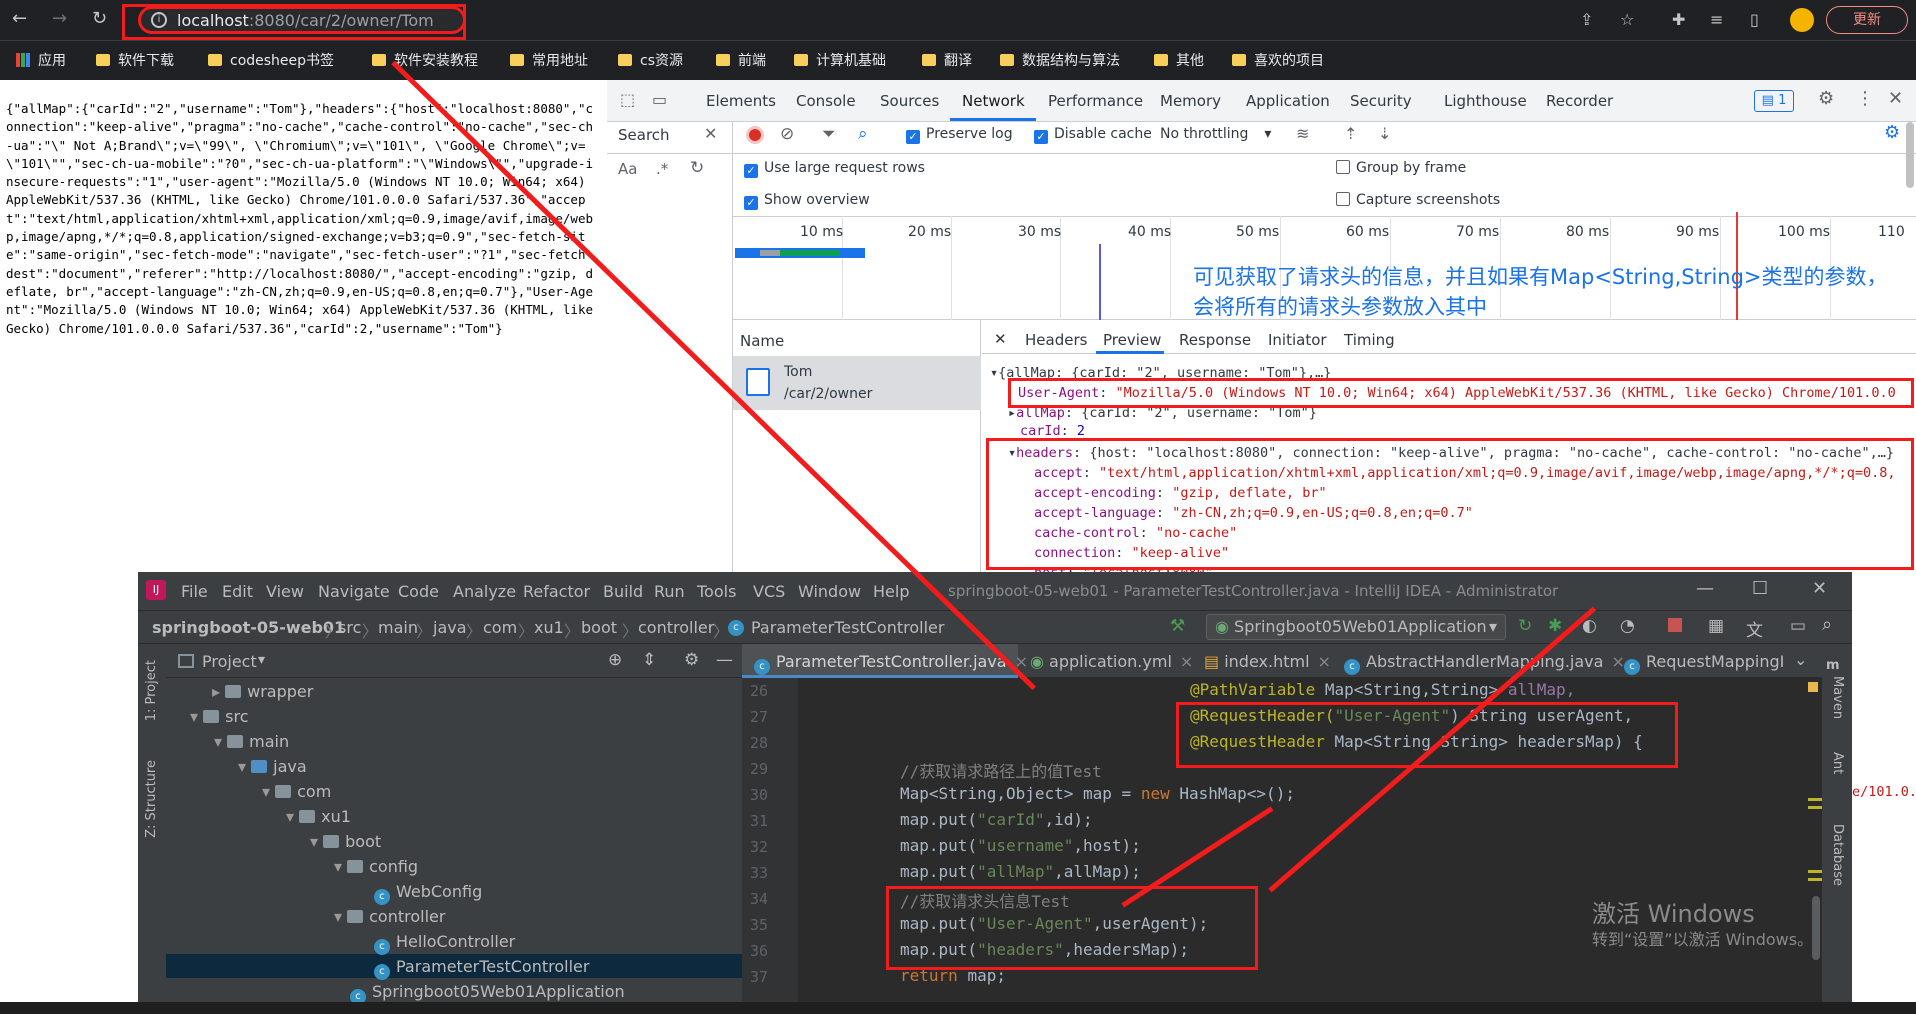 This screenshot has width=1916, height=1014. Describe the element at coordinates (1369, 340) in the screenshot. I see `tab-timing: Timing` at that location.